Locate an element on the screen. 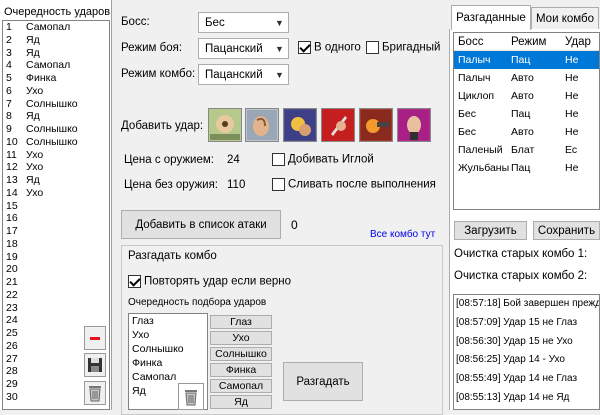 This screenshot has height=415, width=600. add-to-attack-button: Добавить в список атаки is located at coordinates (201, 224).